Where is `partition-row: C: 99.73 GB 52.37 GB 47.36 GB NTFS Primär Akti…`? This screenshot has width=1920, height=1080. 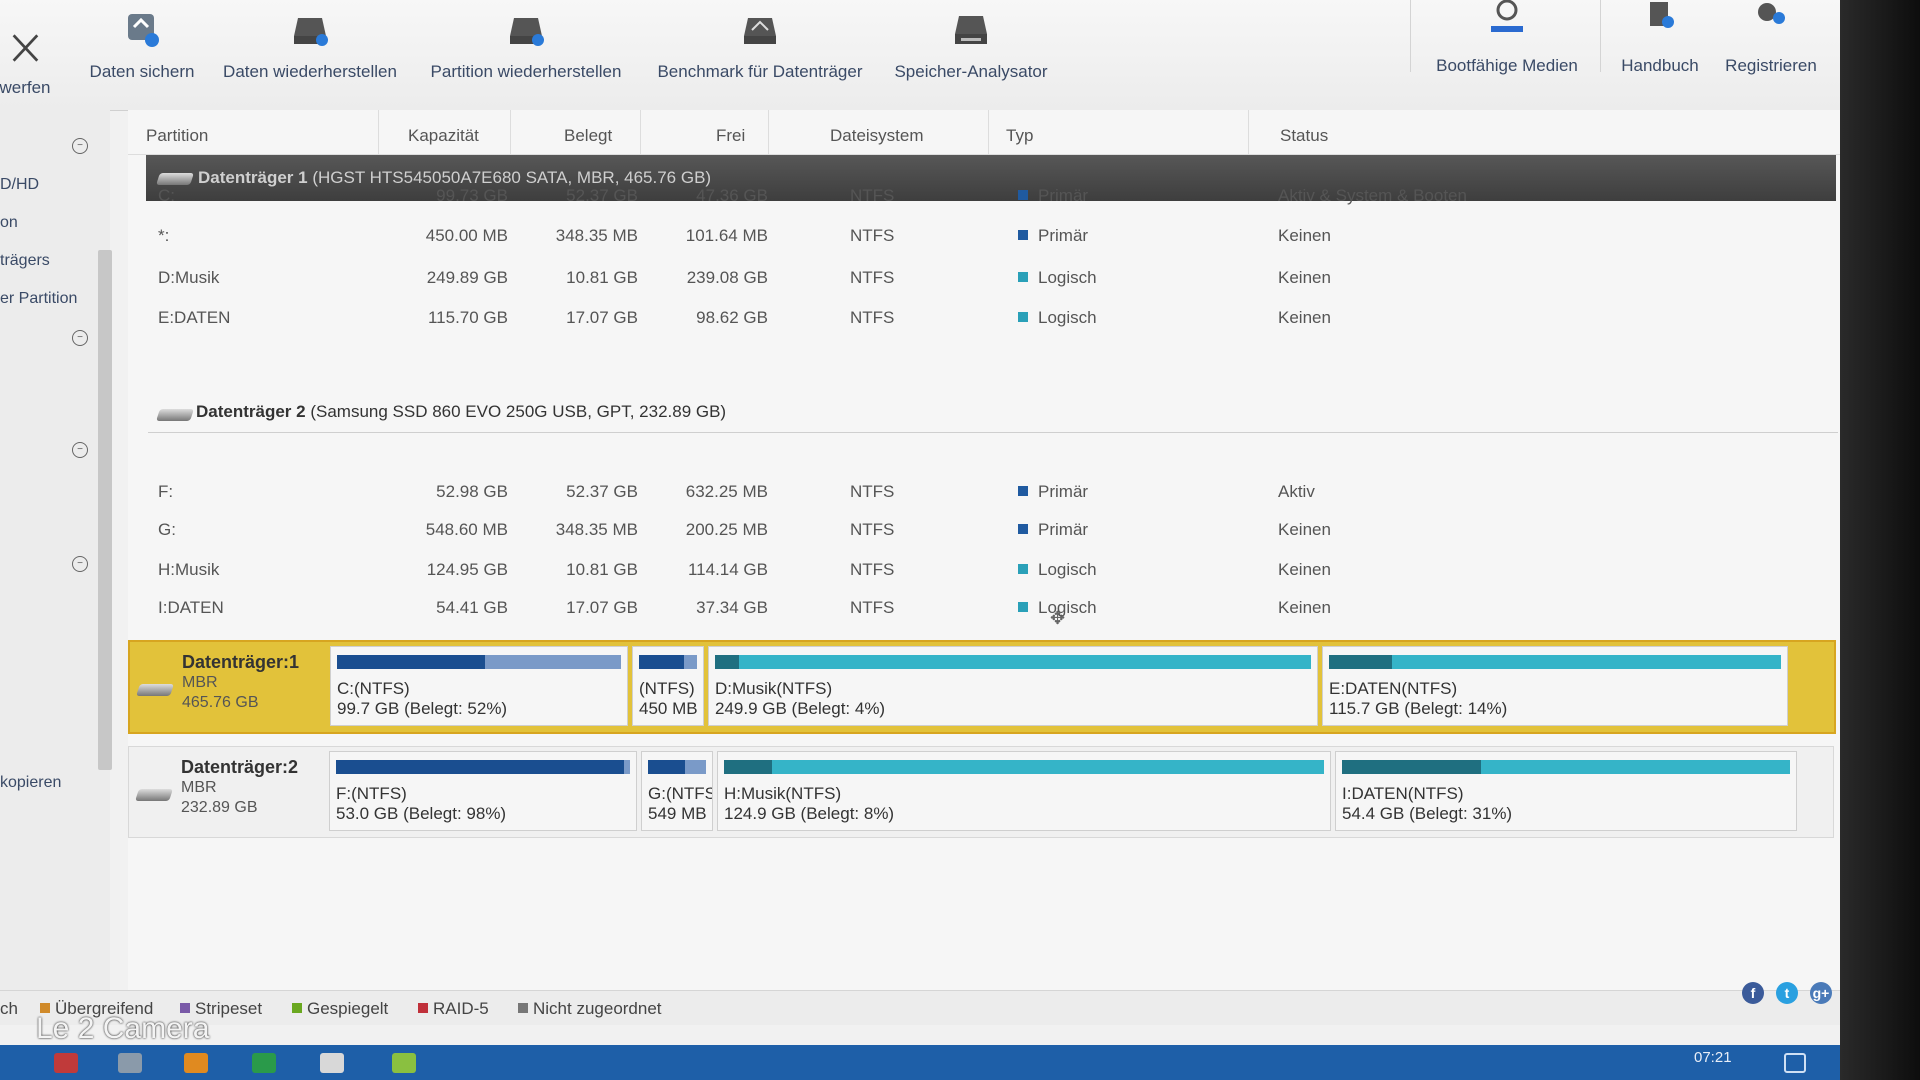 partition-row: C: 99.73 GB 52.37 GB 47.36 GB NTFS Primär Akti… is located at coordinates (984, 196).